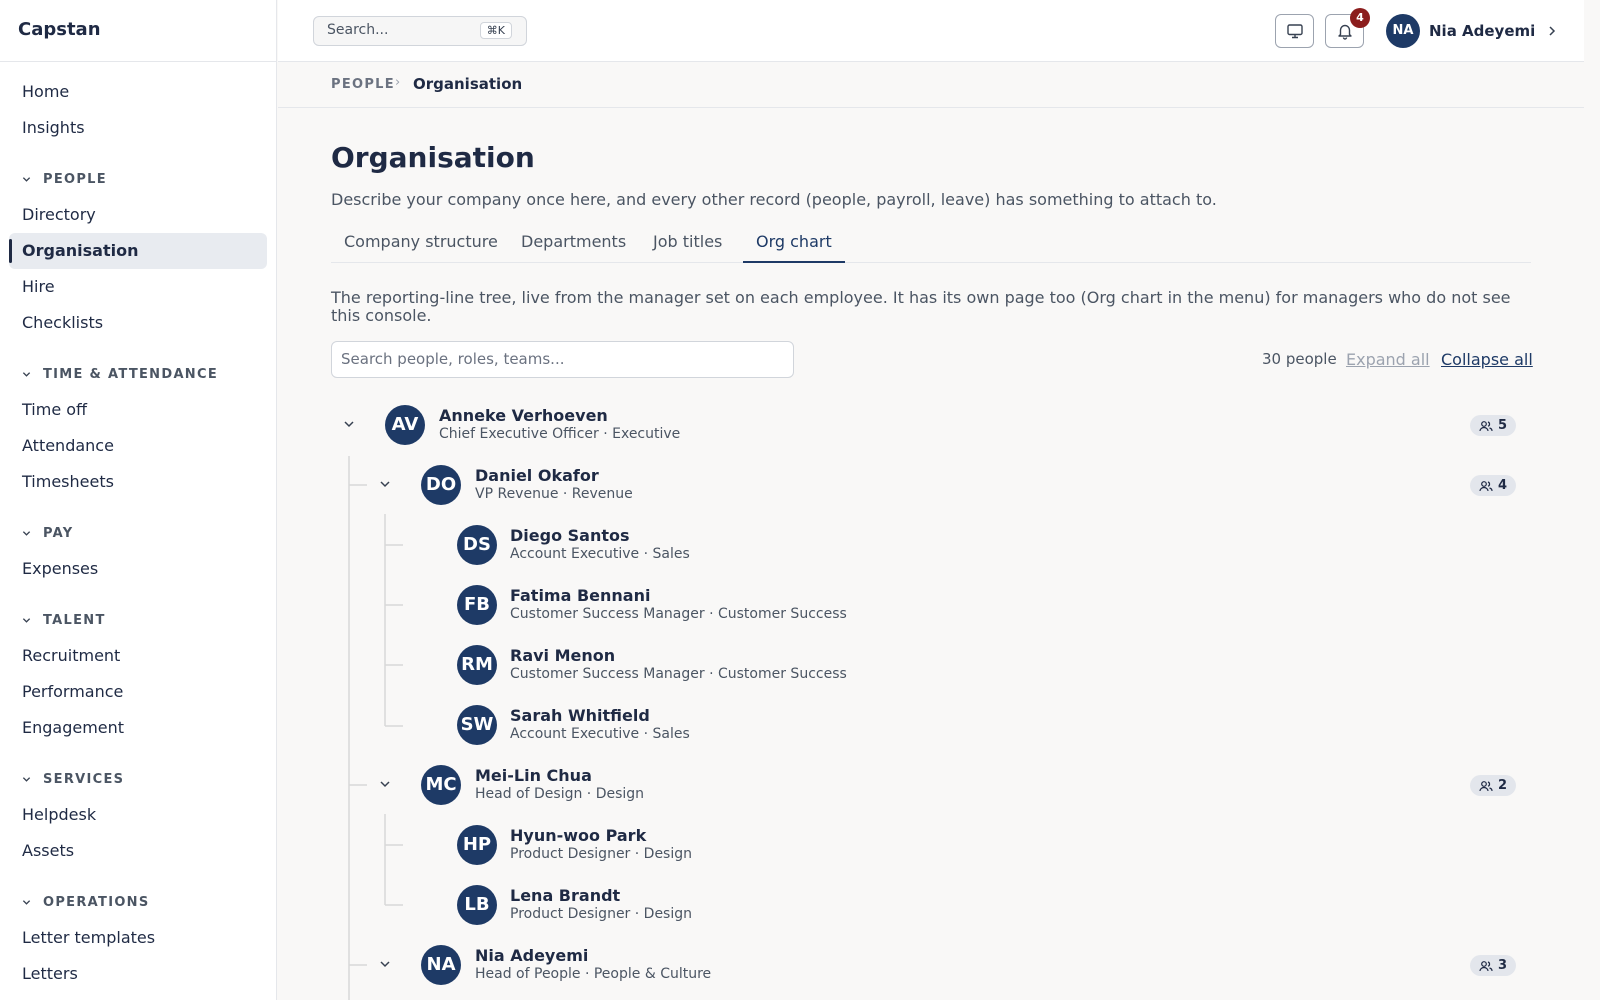 This screenshot has width=1600, height=1000. Describe the element at coordinates (580, 715) in the screenshot. I see `person-name: Sarah Whitfield` at that location.